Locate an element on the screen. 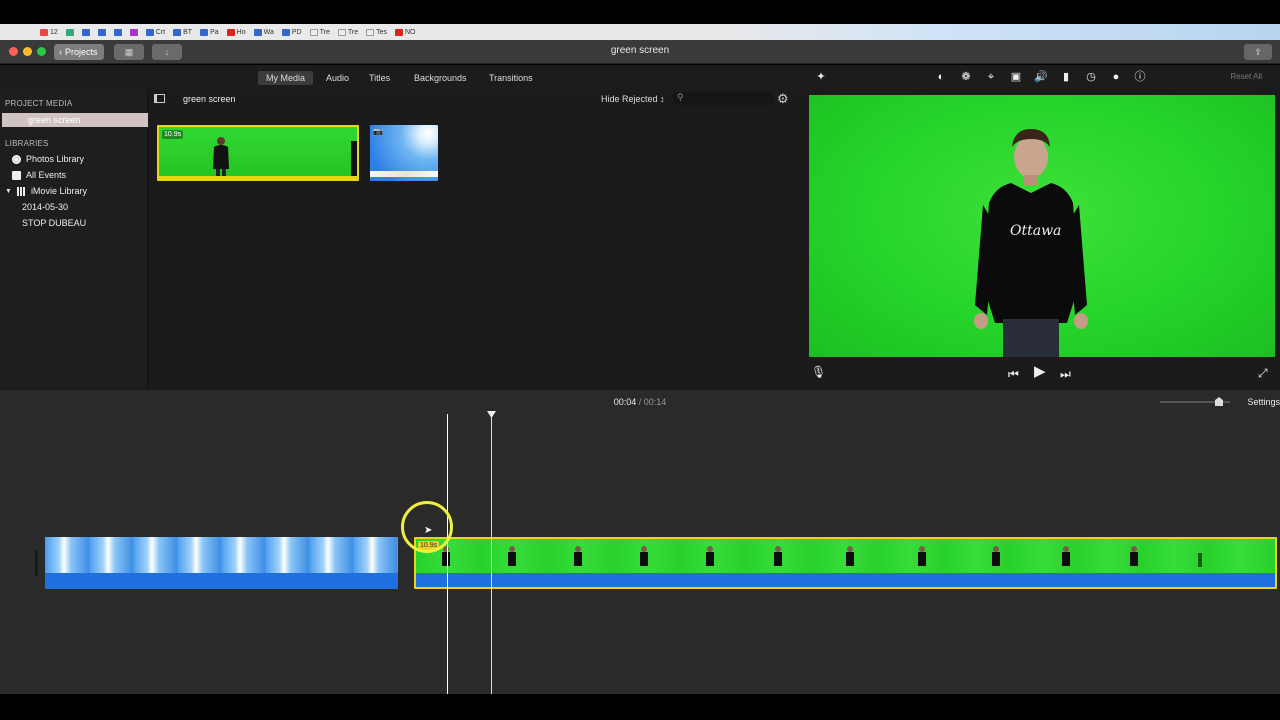 This screenshot has width=1280, height=720. color-correction-icon: ❁ is located at coordinates (966, 77).